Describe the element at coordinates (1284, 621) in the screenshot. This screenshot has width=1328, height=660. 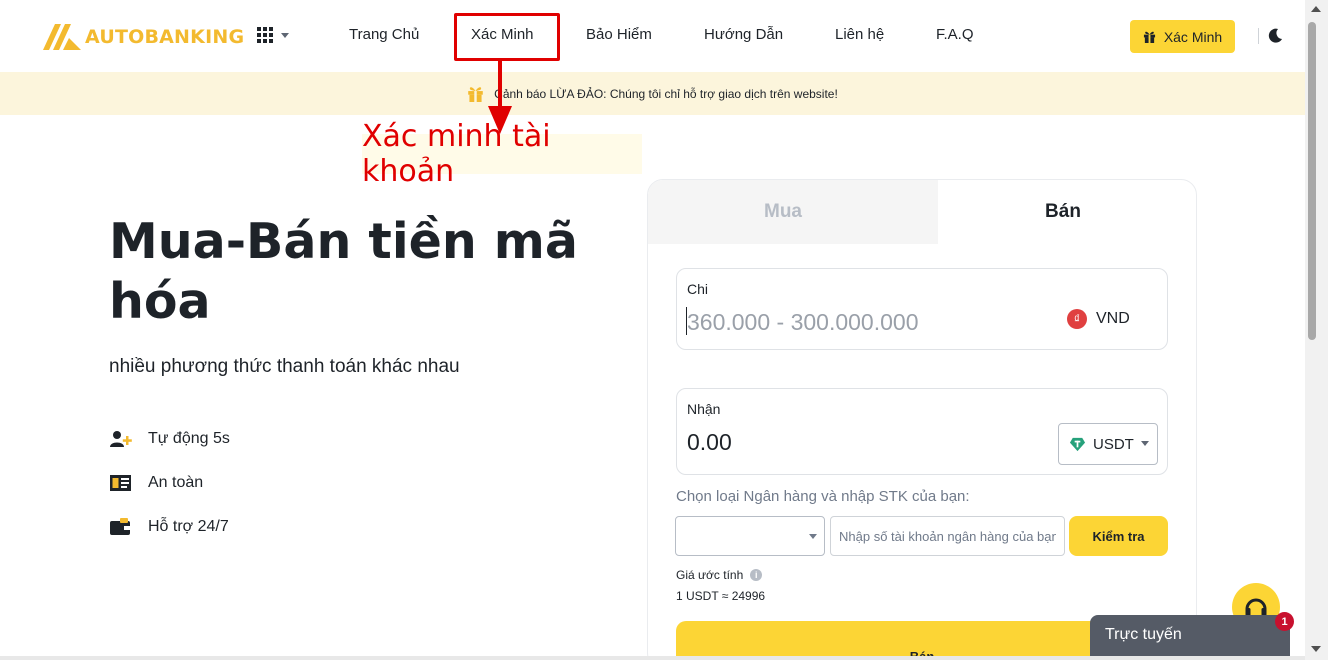
I see `chat-notification-badge: 1` at that location.